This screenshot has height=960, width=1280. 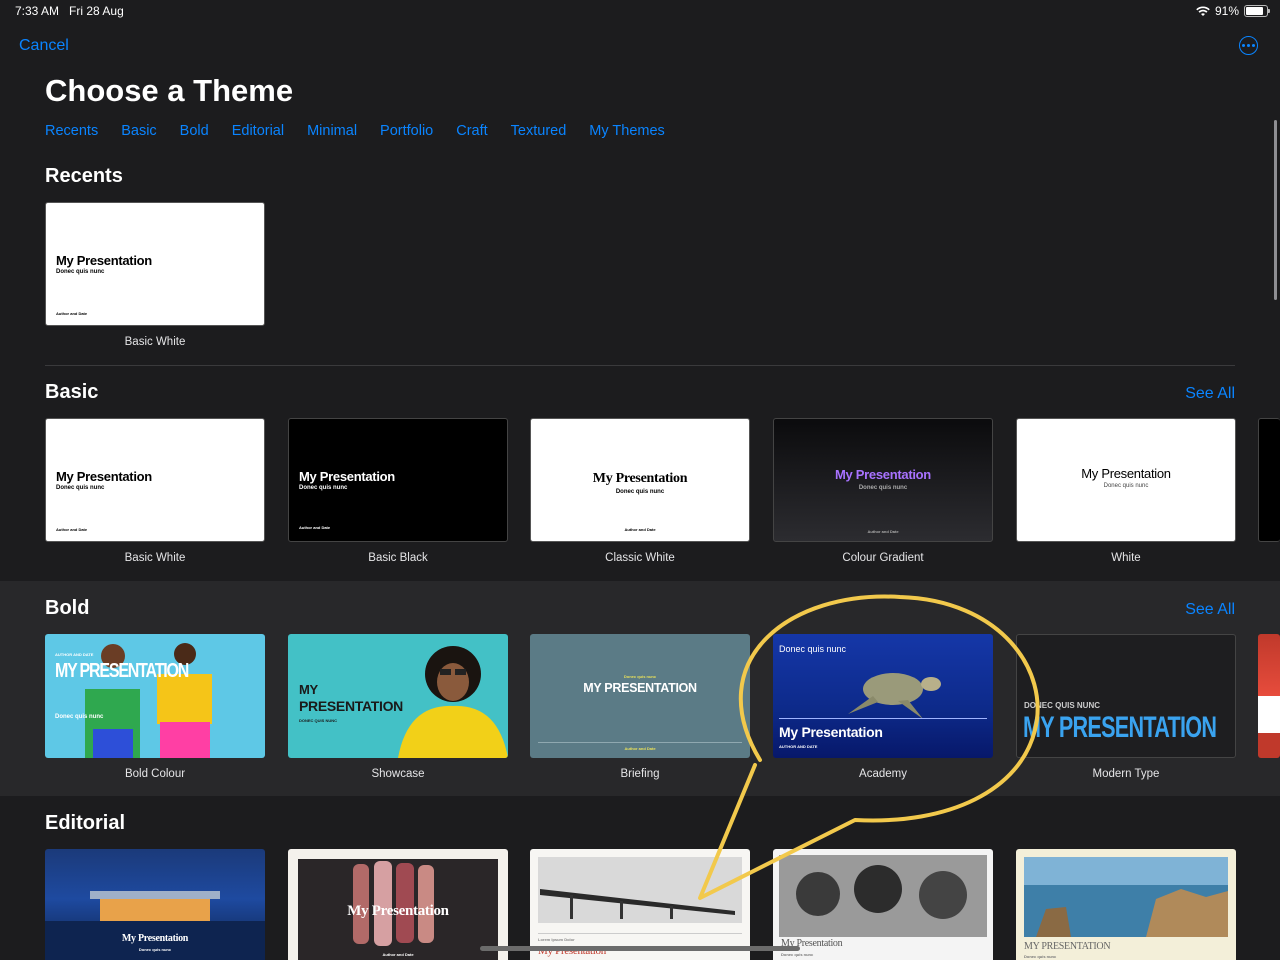 I want to click on status-time: 7:33 AM Fri 28 Aug, so click(x=69, y=11).